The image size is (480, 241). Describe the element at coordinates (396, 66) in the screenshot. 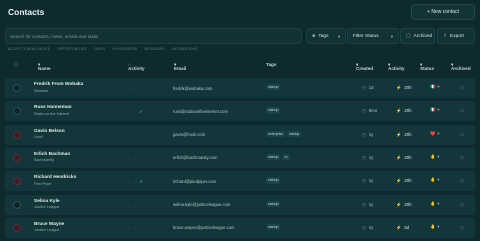

I see `column-header-activity-2: Activity ▾` at that location.